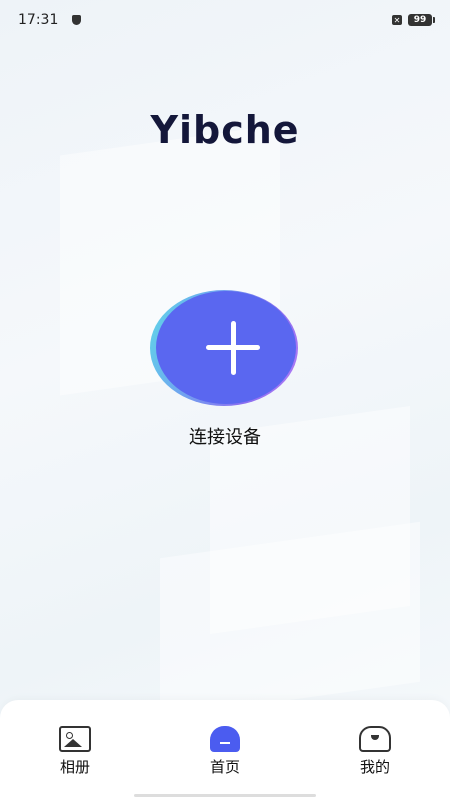 This screenshot has height=800, width=450. Describe the element at coordinates (225, 739) in the screenshot. I see `home-icon` at that location.